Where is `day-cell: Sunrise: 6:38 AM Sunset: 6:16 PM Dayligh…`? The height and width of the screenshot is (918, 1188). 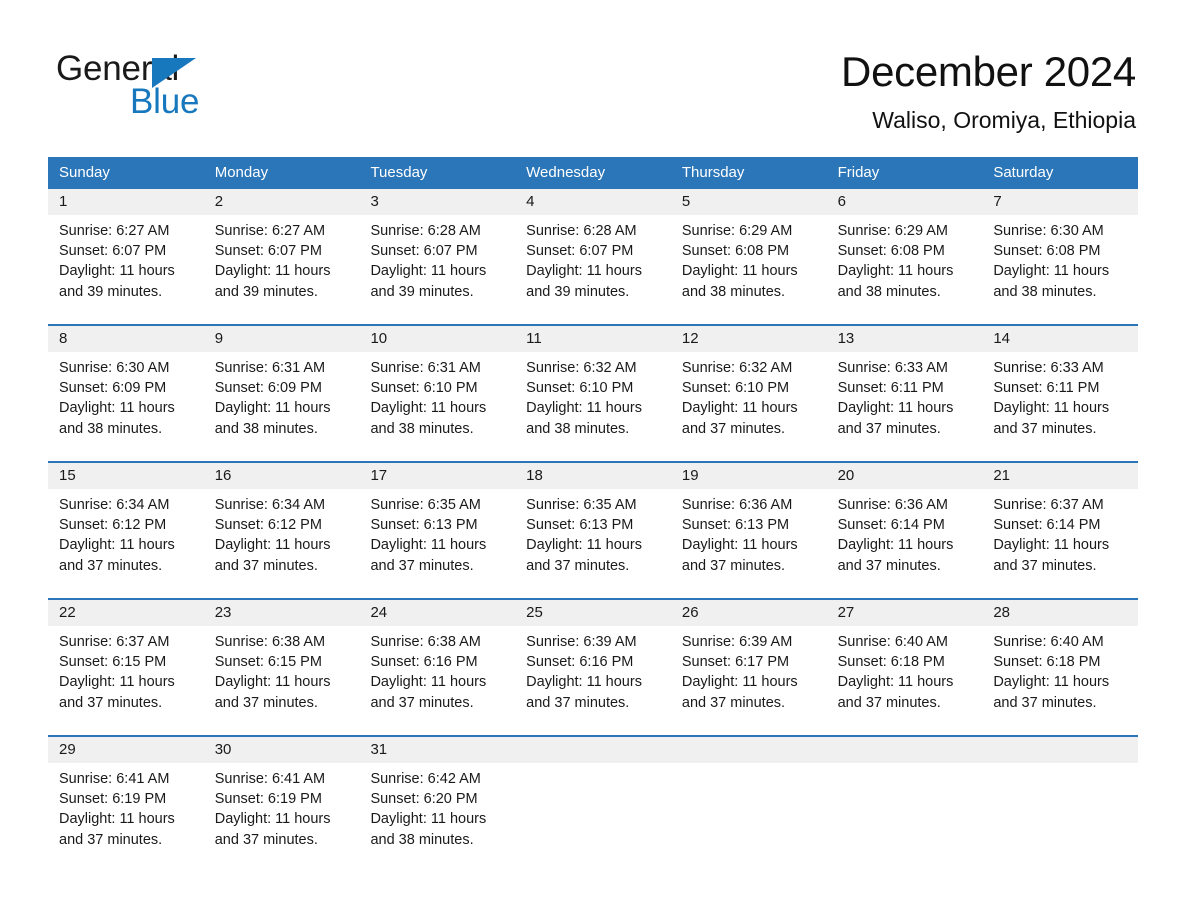 day-cell: Sunrise: 6:38 AM Sunset: 6:16 PM Dayligh… is located at coordinates (437, 676).